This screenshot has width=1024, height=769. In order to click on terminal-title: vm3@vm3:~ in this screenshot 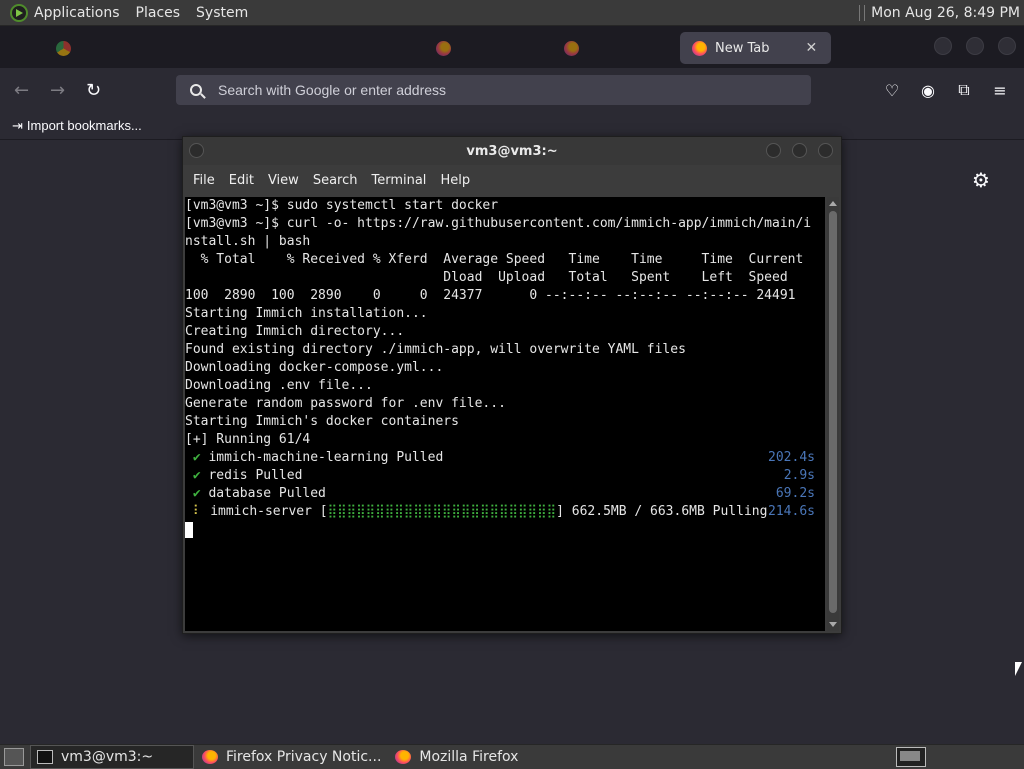, I will do `click(512, 151)`.